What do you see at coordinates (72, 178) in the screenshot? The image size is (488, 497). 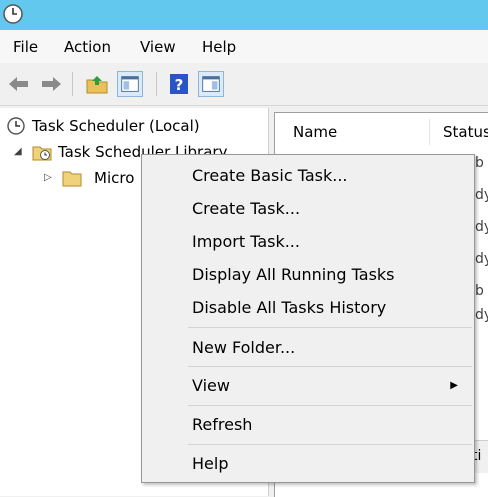 I see `folder-icon` at bounding box center [72, 178].